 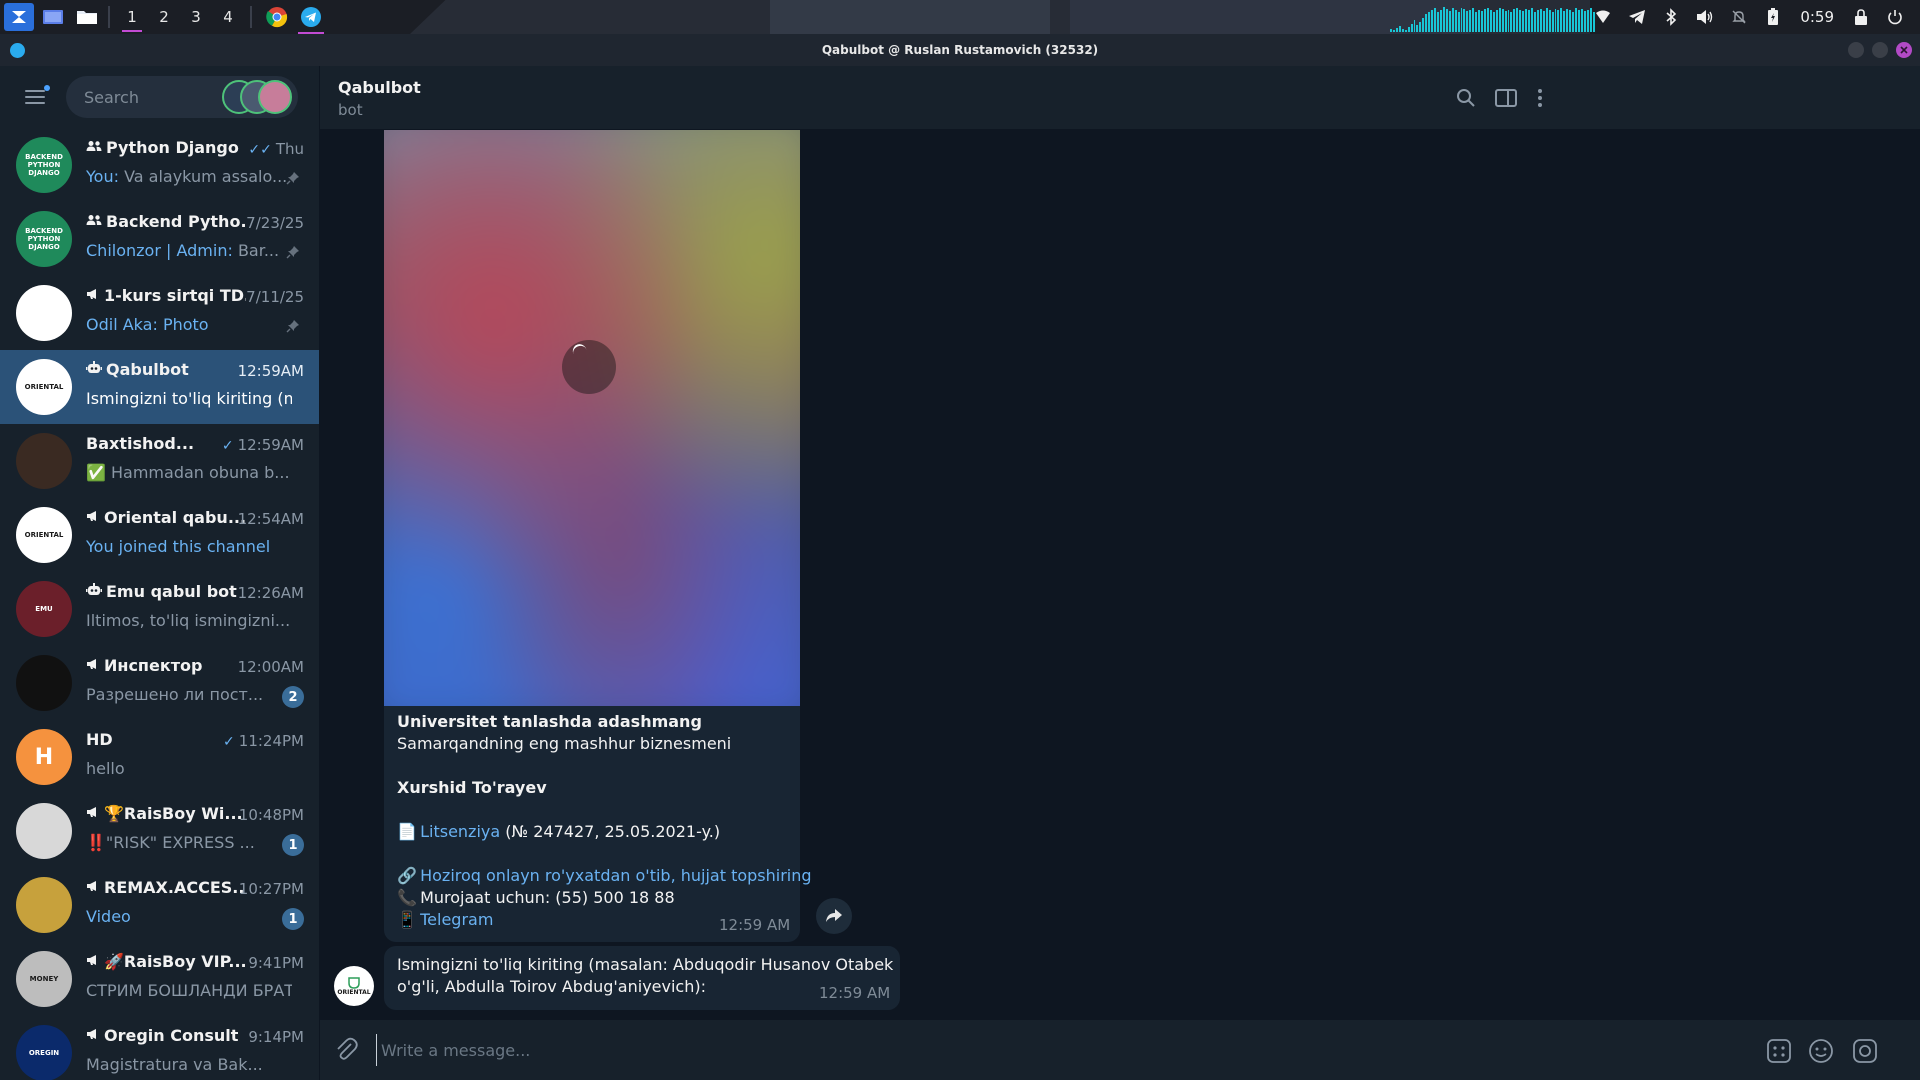 What do you see at coordinates (1603, 17) in the screenshot?
I see `wifi-icon` at bounding box center [1603, 17].